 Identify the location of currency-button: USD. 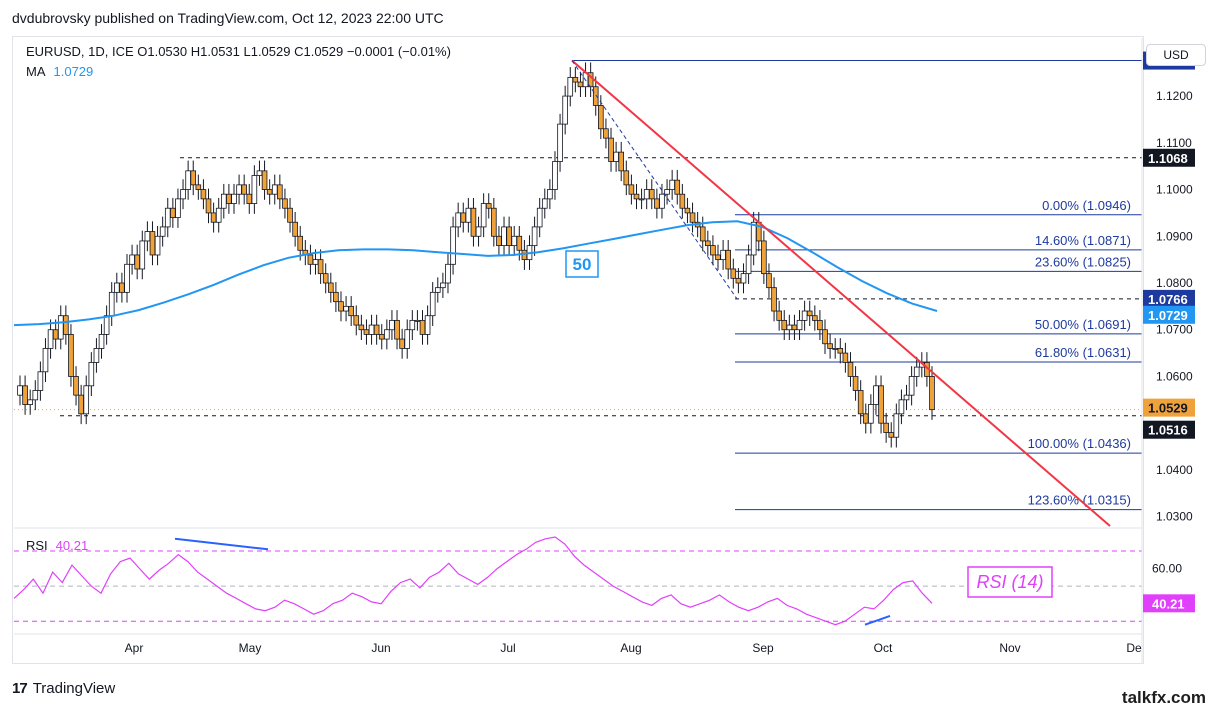
(1176, 55).